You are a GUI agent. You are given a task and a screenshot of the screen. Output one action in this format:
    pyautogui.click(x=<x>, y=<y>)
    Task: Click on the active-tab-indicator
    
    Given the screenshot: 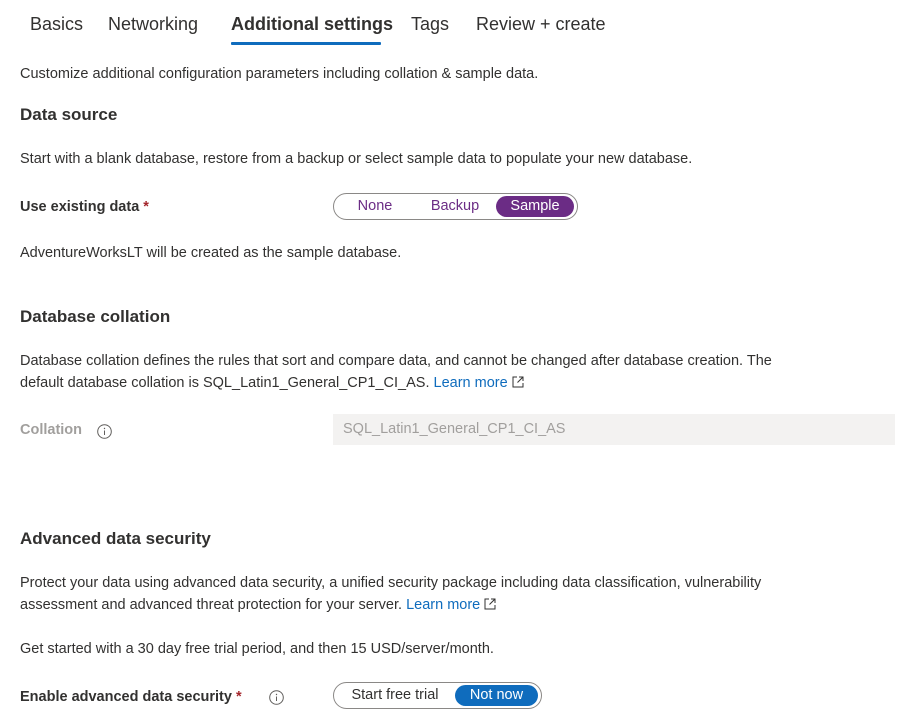 What is the action you would take?
    pyautogui.click(x=306, y=43)
    